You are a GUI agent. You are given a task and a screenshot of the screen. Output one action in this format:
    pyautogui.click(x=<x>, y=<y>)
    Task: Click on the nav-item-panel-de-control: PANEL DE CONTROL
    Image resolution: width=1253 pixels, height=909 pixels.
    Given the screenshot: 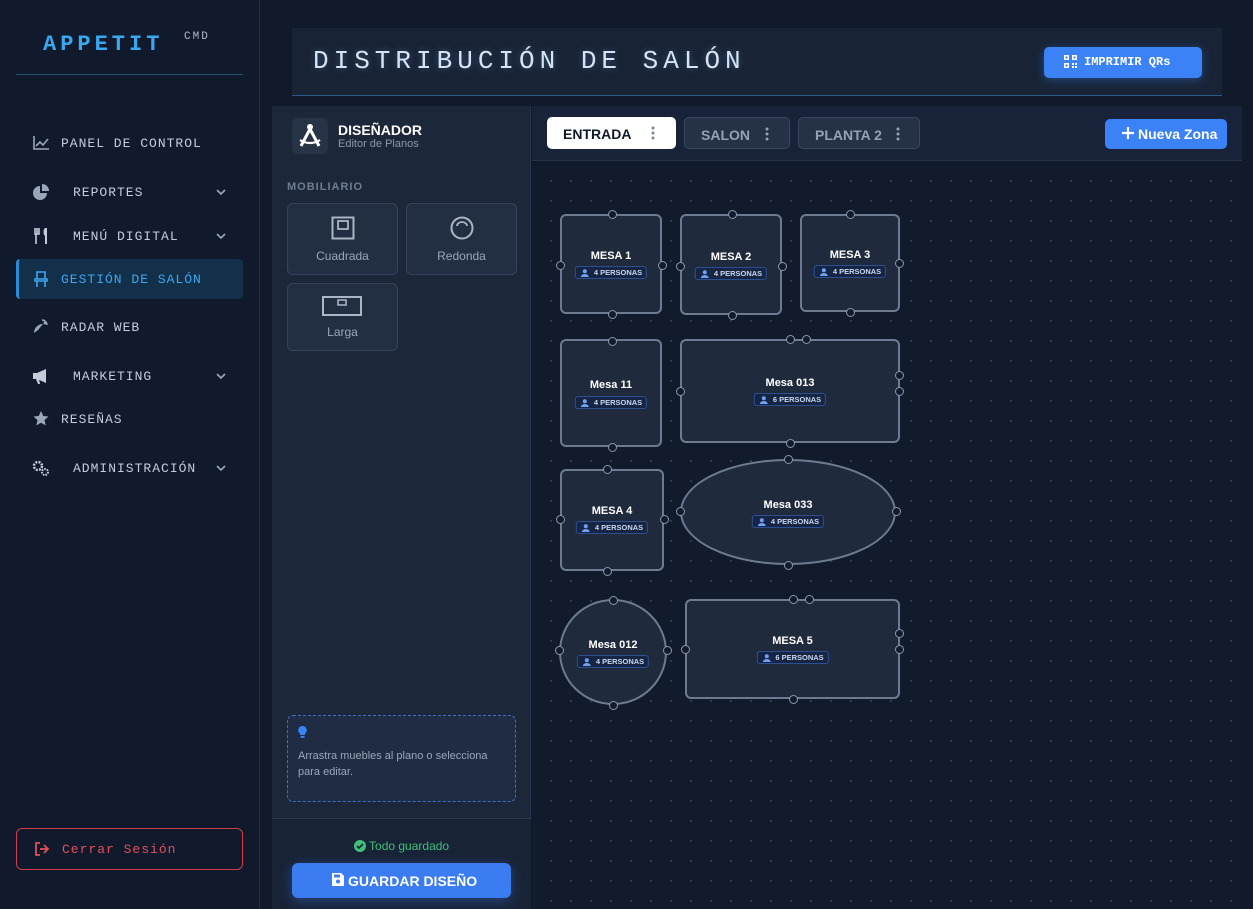 What is the action you would take?
    pyautogui.click(x=129, y=143)
    